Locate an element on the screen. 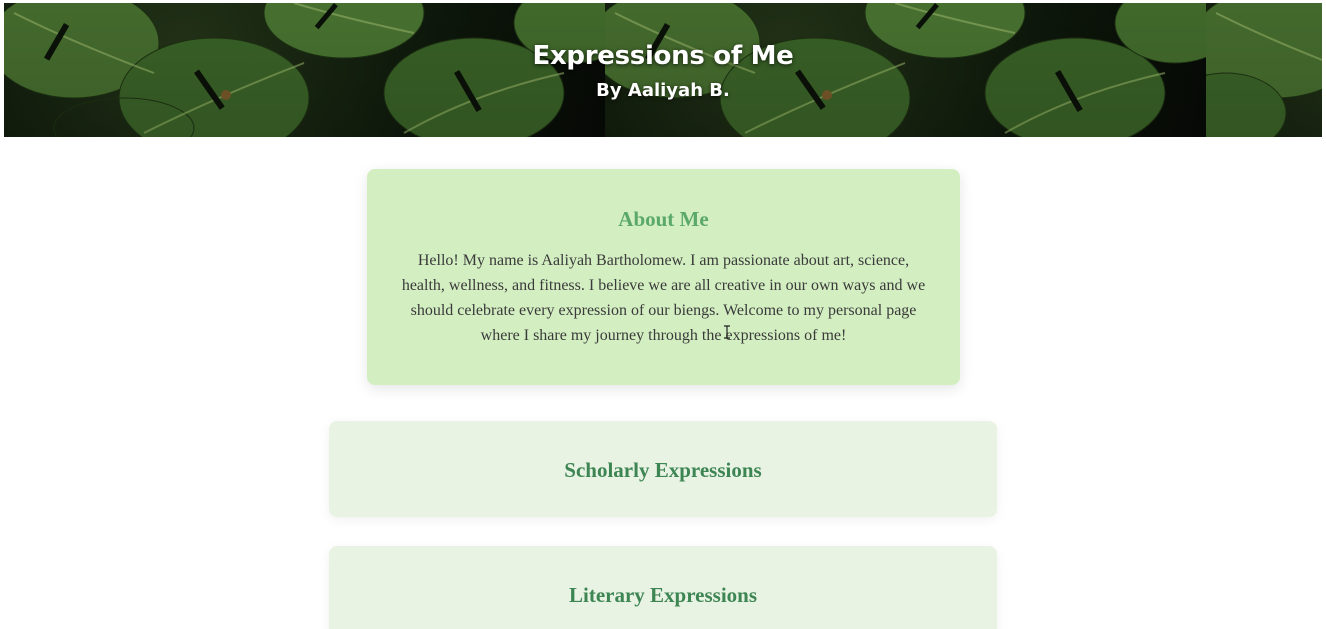 This screenshot has height=629, width=1326. about-me-heading: About Me is located at coordinates (663, 219).